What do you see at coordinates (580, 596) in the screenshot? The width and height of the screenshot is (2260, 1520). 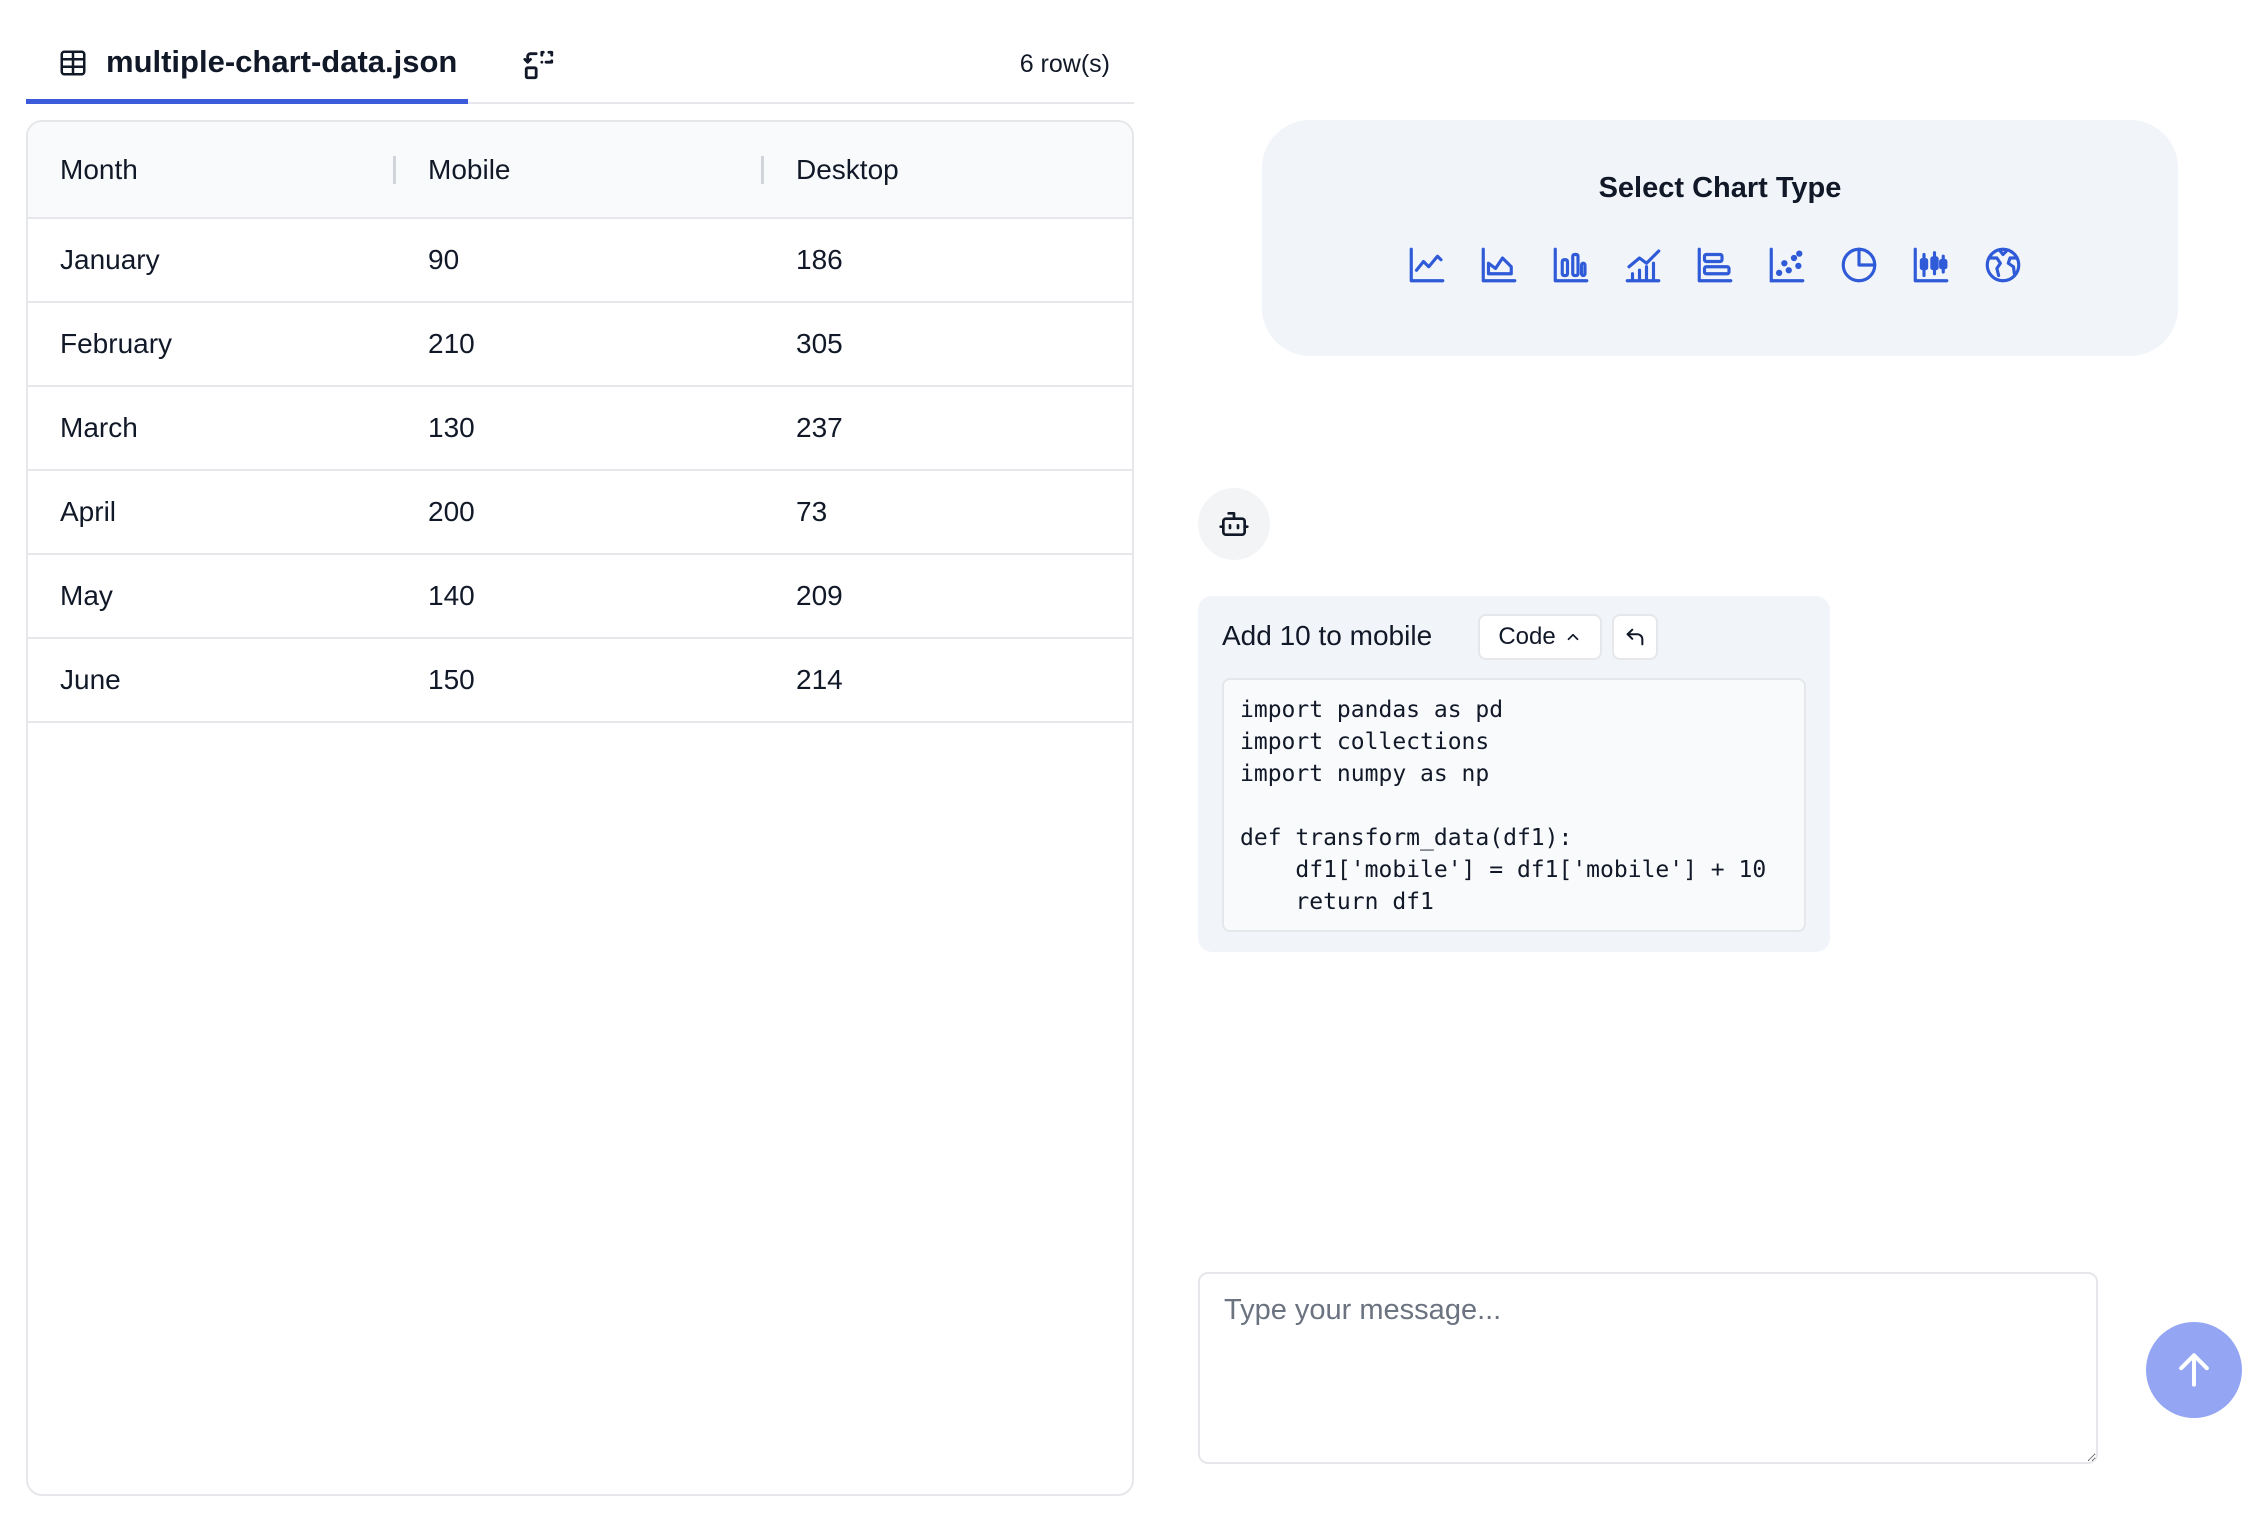 I see `table-row: May 140 209` at bounding box center [580, 596].